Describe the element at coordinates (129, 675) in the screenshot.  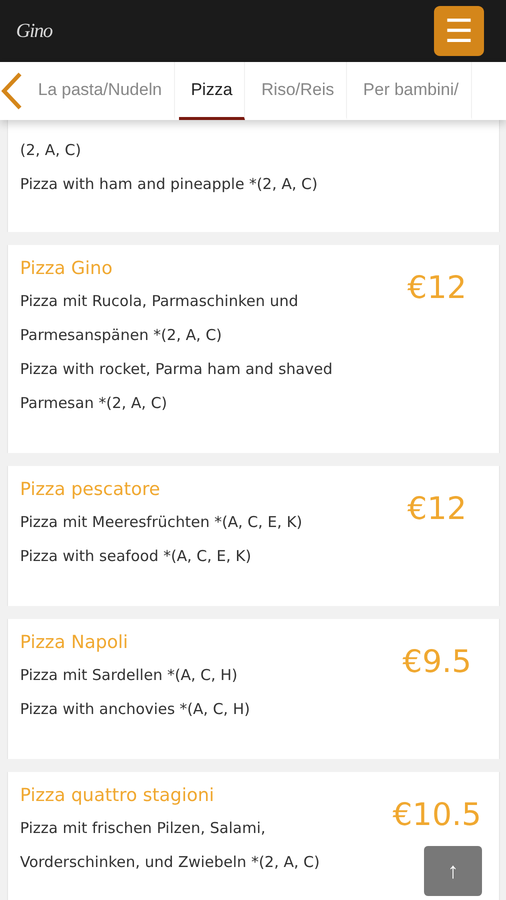
I see `dish-description: Pizza mit Sardellen *(A, C, H)` at that location.